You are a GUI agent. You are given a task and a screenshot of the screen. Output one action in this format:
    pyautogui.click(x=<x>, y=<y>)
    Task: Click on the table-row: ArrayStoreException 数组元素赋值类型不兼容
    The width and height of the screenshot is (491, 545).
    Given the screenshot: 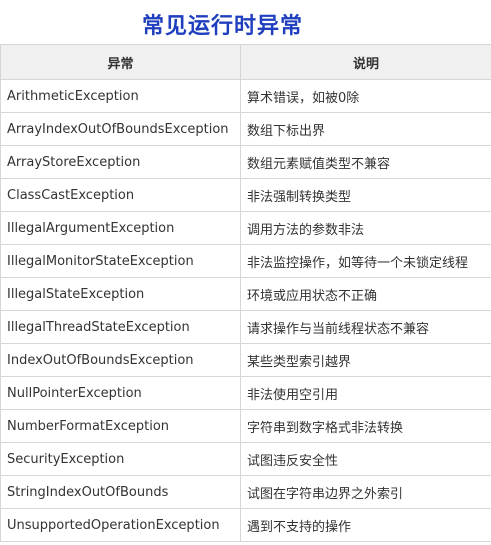 What is the action you would take?
    pyautogui.click(x=245, y=162)
    